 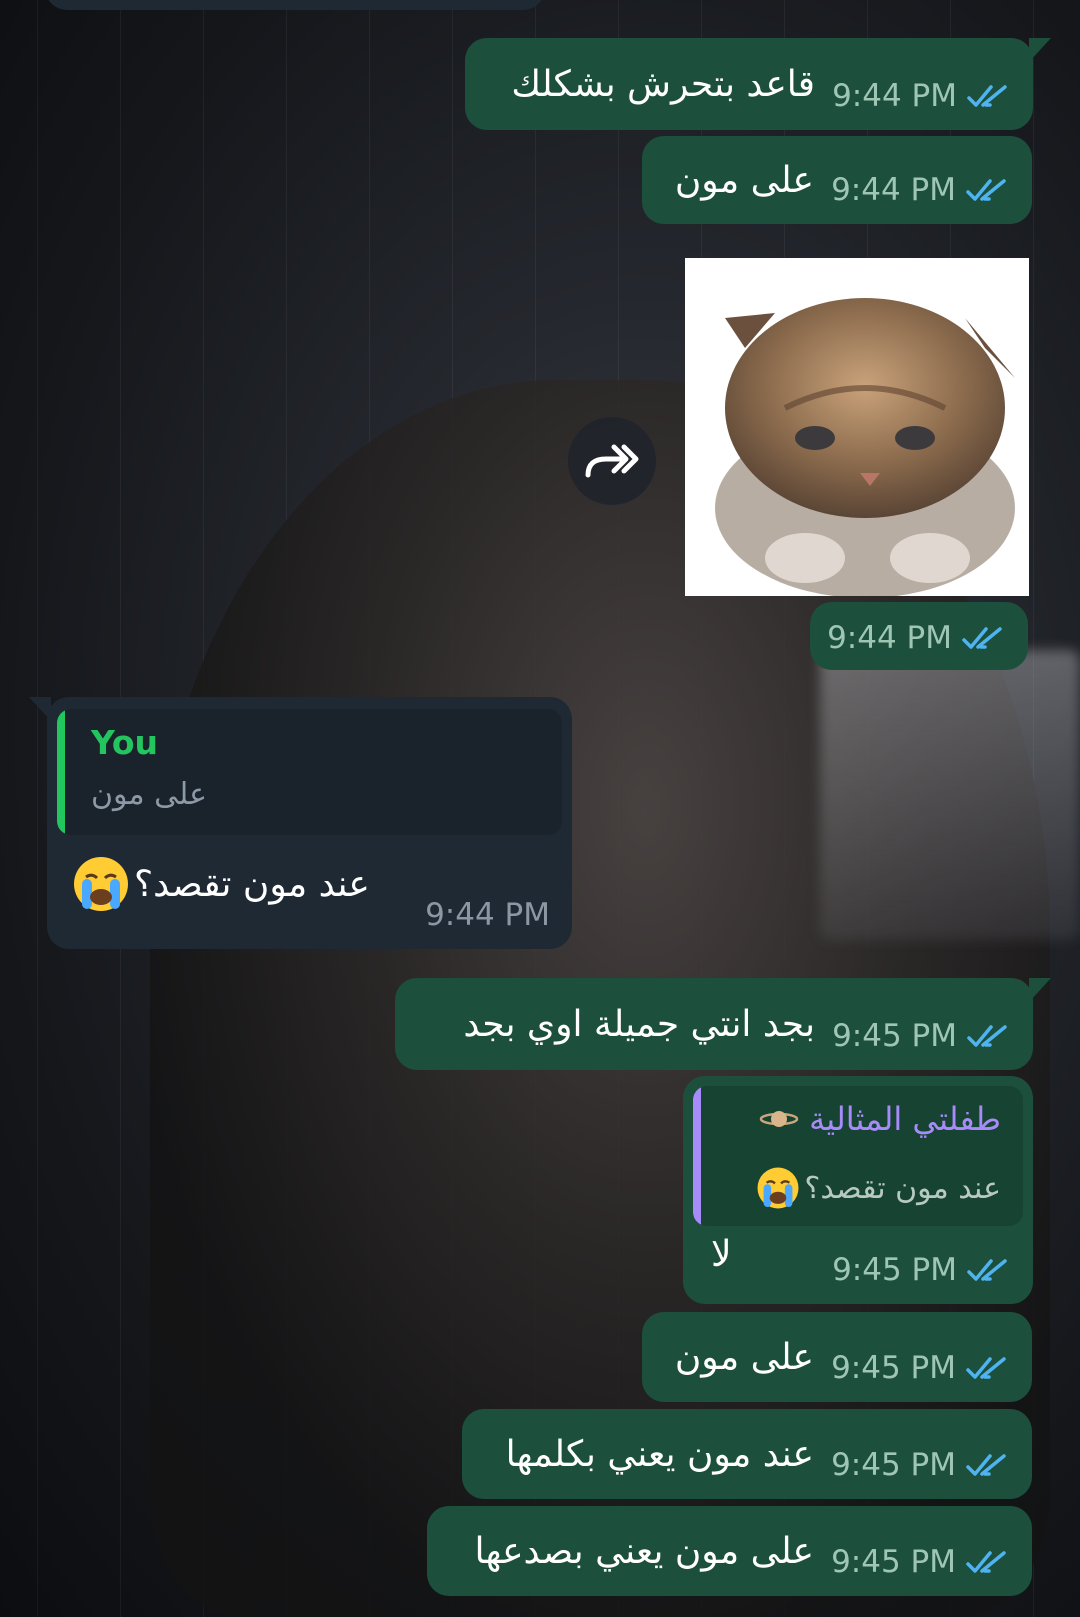 I want to click on reply-quote: طفلتي المثالية عند مون تقصد؟, so click(x=858, y=1156).